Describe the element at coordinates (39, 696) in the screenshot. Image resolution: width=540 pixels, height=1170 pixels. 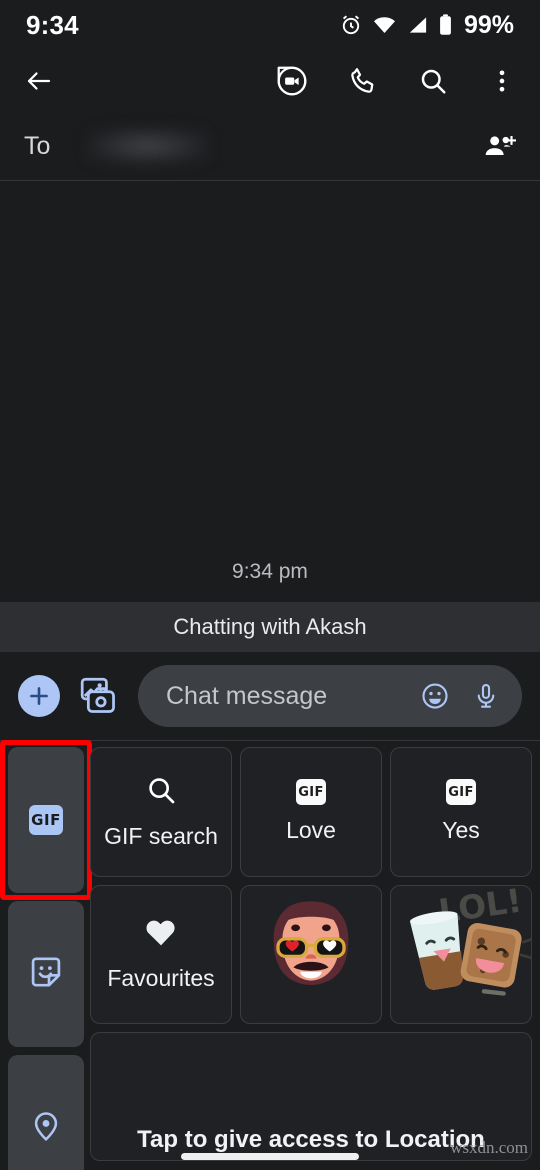
I see `add-attachment-button` at that location.